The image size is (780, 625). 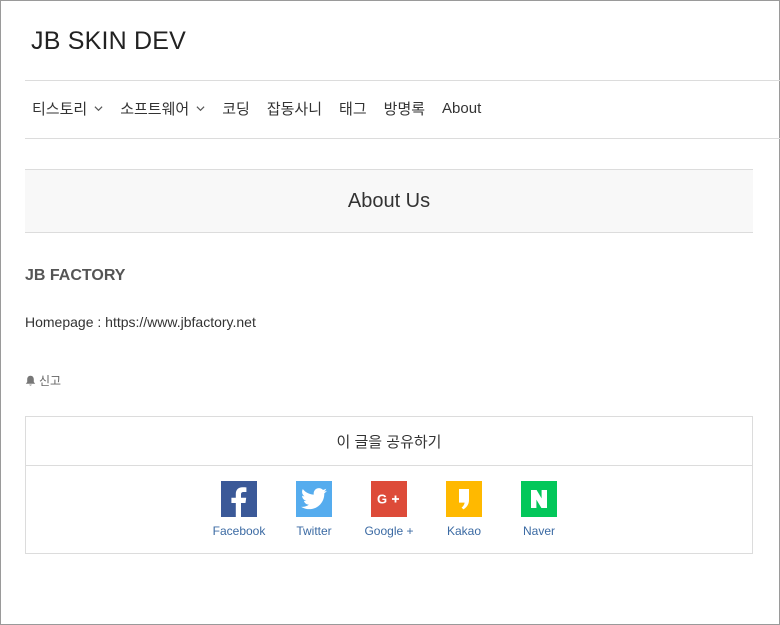 I want to click on nav-item-tistory: 티스토리, so click(x=67, y=108).